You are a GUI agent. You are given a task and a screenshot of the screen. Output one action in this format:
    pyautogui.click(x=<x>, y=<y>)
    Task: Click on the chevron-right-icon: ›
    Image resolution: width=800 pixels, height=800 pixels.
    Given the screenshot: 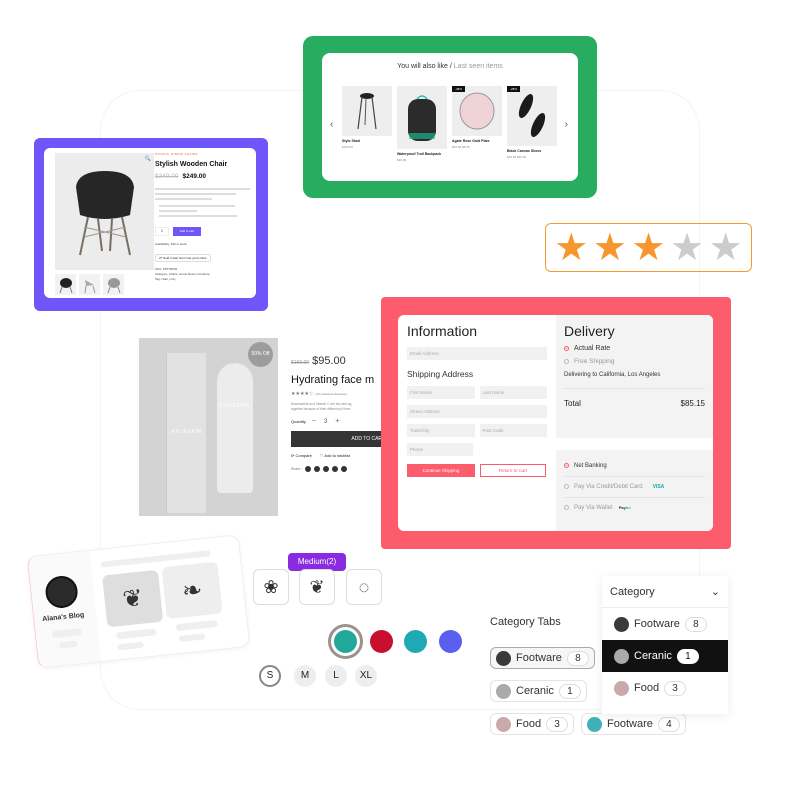 What is the action you would take?
    pyautogui.click(x=566, y=124)
    